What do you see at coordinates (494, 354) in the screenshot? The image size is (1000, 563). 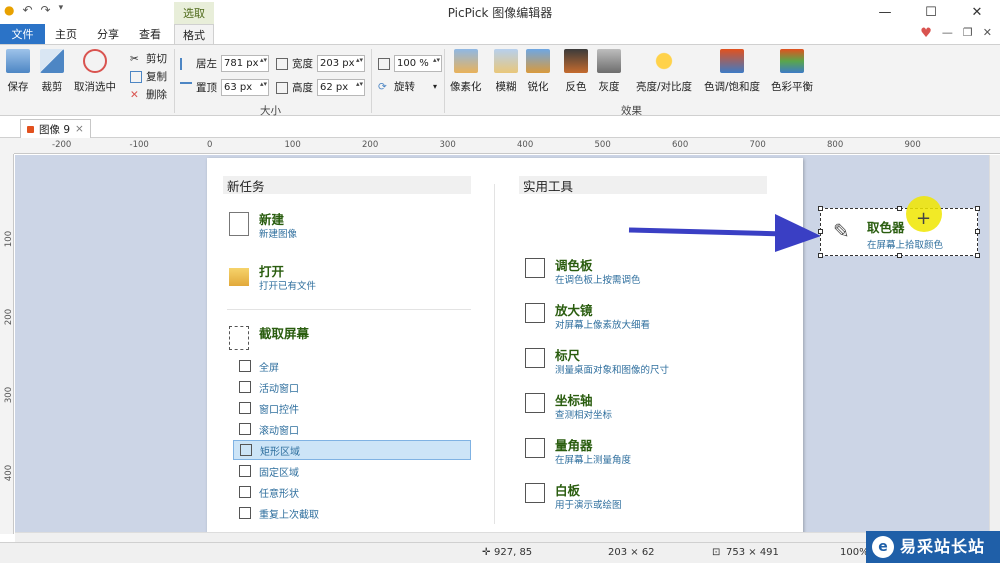 I see `section-divider` at bounding box center [494, 354].